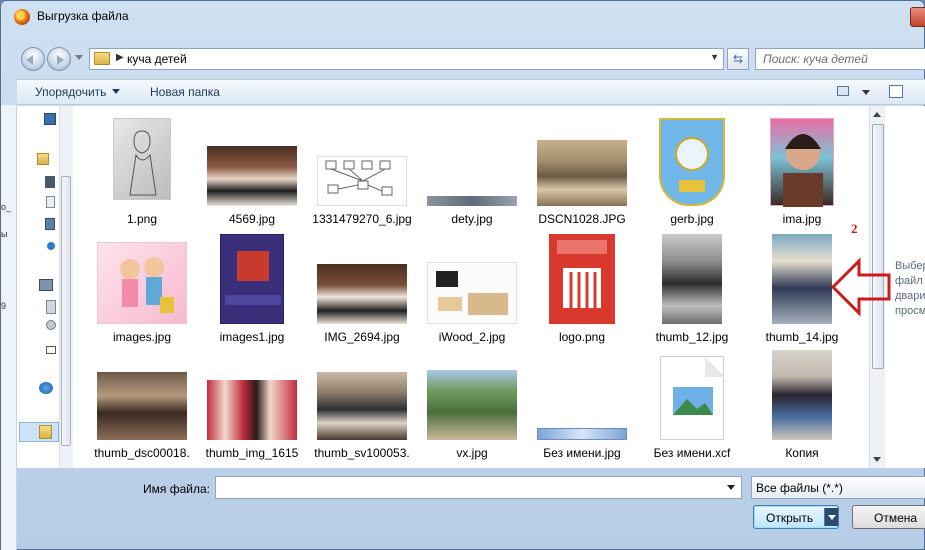 The width and height of the screenshot is (925, 550). What do you see at coordinates (888, 517) in the screenshot?
I see `cancel-button: Отмена` at bounding box center [888, 517].